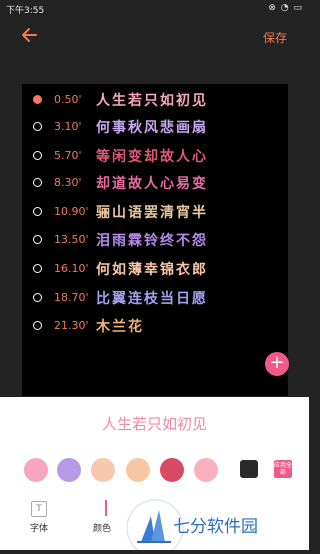 Image resolution: width=320 pixels, height=554 pixels. I want to click on watermark-text: 七分软件园, so click(215, 527).